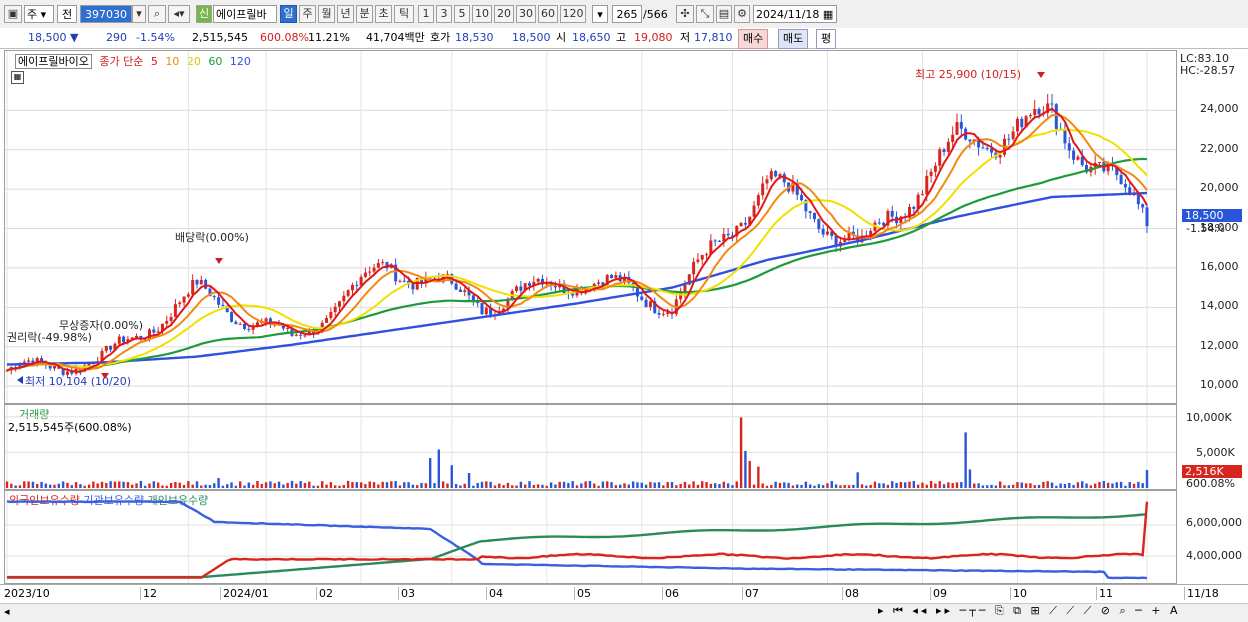 Image resolution: width=1248 pixels, height=622 pixels. I want to click on minute-1: 1, so click(426, 14).